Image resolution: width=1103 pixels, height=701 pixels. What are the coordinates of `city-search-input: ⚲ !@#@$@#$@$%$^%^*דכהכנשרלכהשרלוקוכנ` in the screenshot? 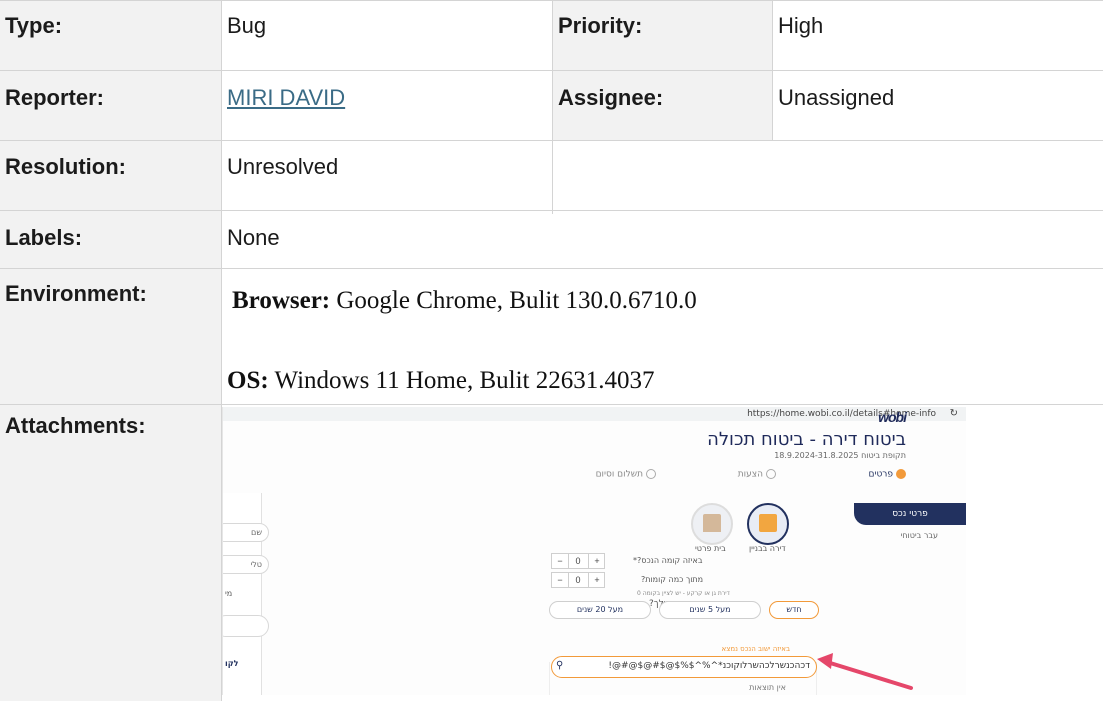 It's located at (684, 667).